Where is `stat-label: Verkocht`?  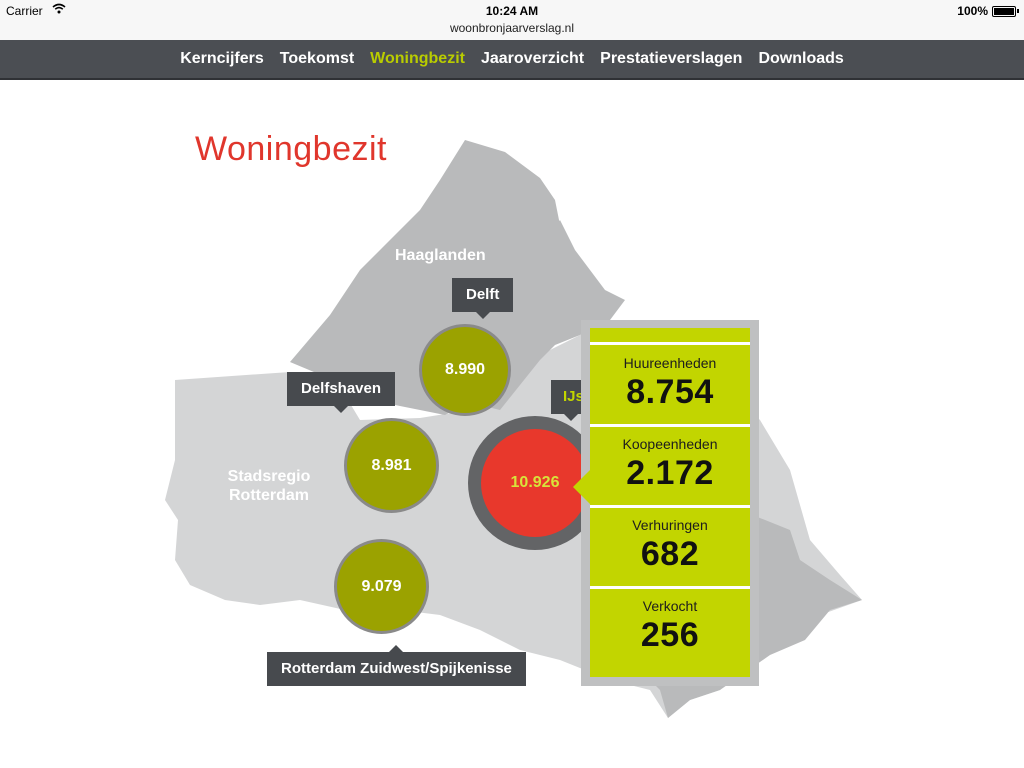 stat-label: Verkocht is located at coordinates (670, 606).